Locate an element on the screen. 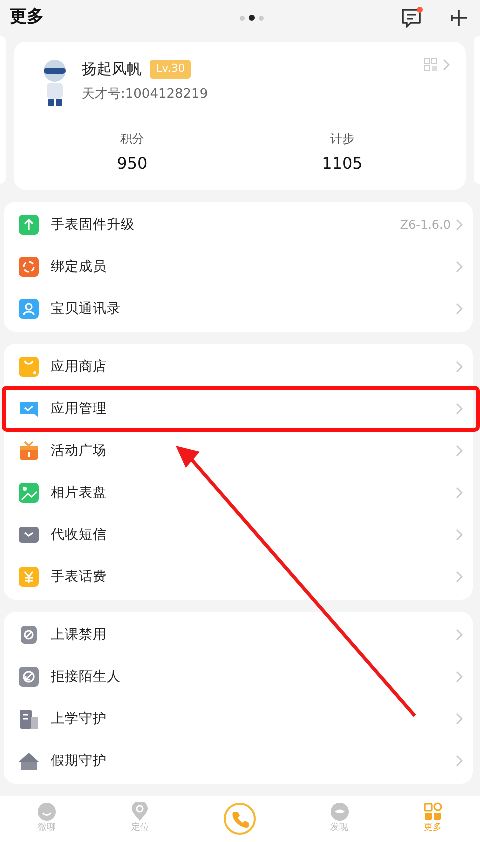  menu-item: 代收短信 is located at coordinates (238, 535).